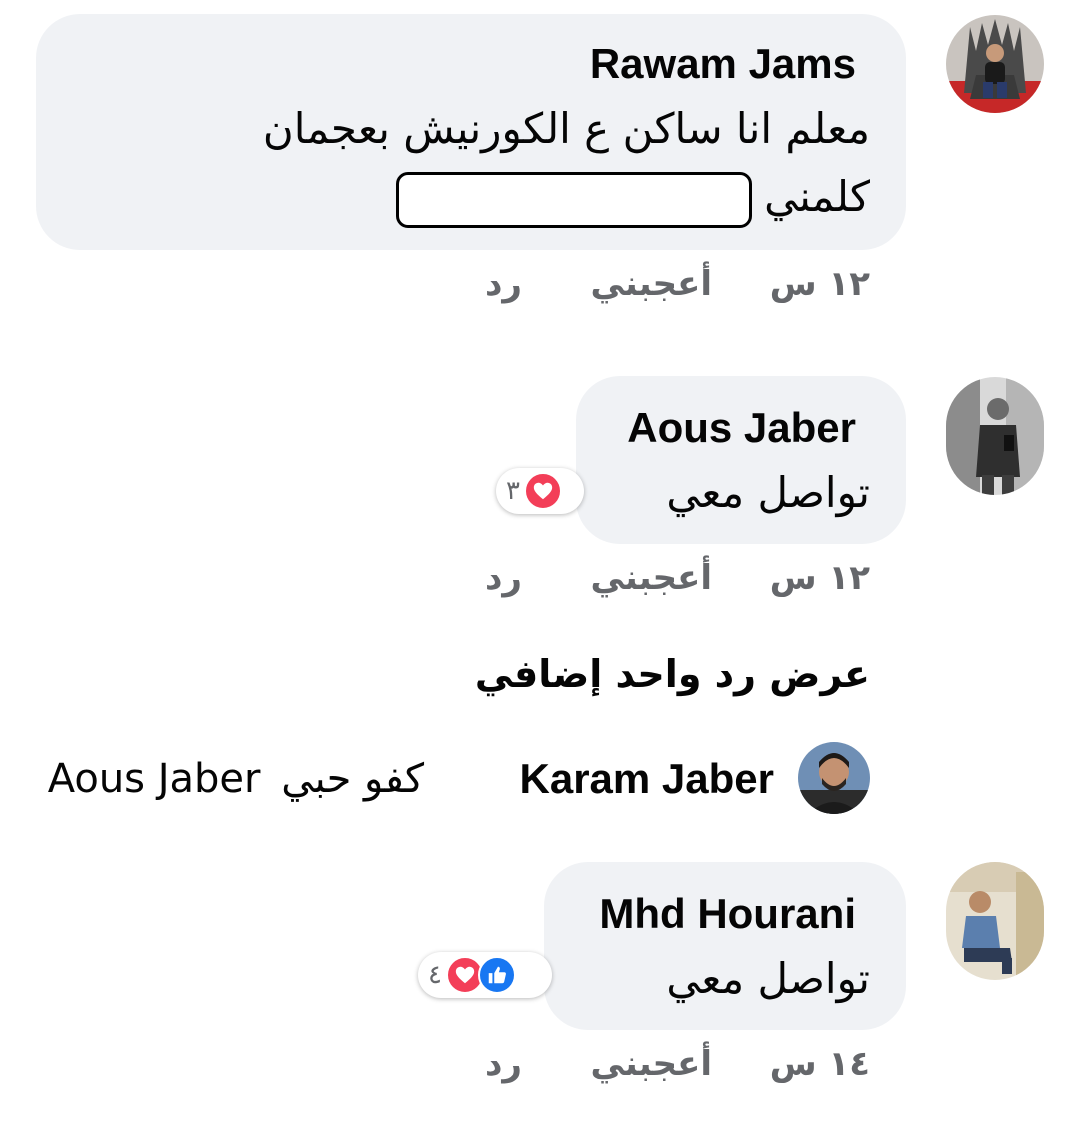 This screenshot has height=1124, width=1080. I want to click on avatar-karam-jaber, so click(834, 778).